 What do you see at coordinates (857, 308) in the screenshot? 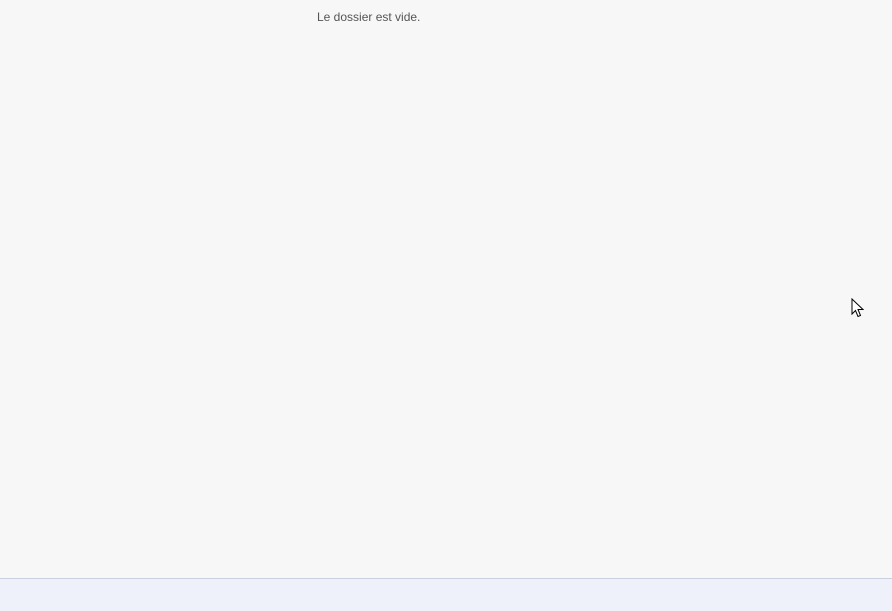
I see `mouse-pointer-icon` at bounding box center [857, 308].